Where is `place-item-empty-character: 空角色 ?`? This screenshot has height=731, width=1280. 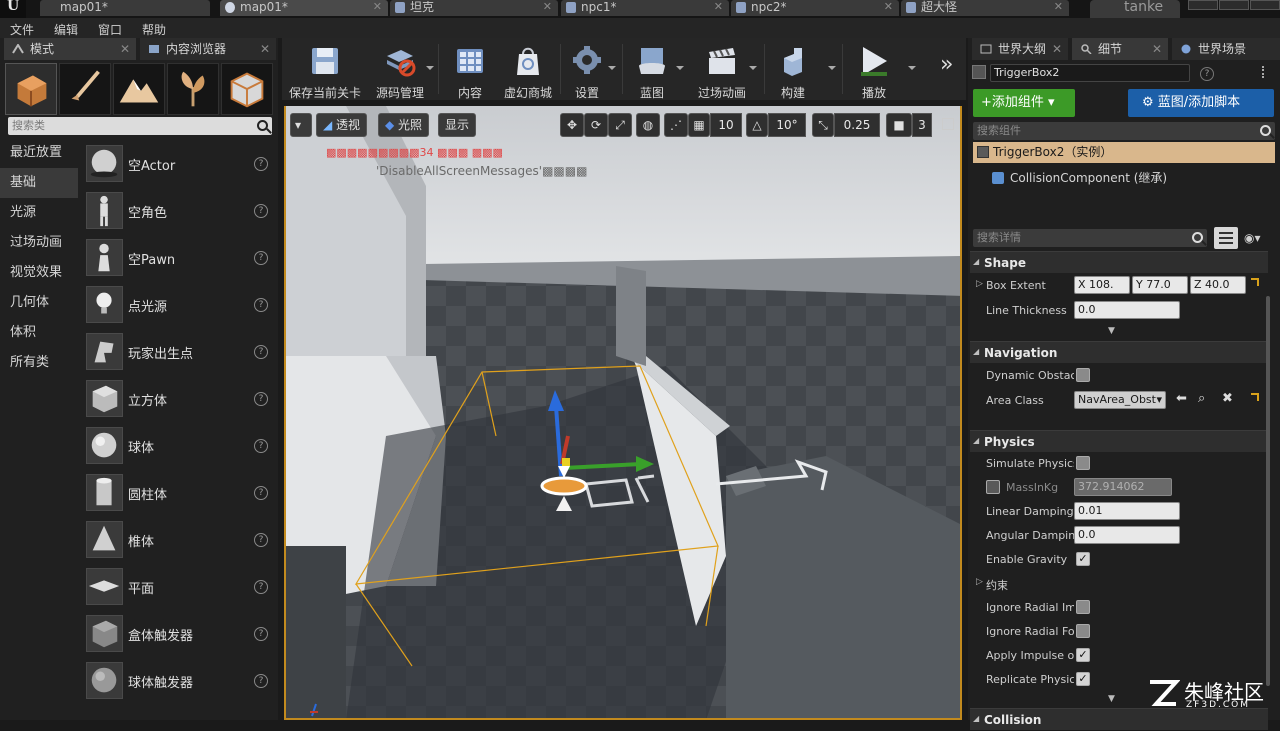
place-item-empty-character: 空角色 ? is located at coordinates (177, 211).